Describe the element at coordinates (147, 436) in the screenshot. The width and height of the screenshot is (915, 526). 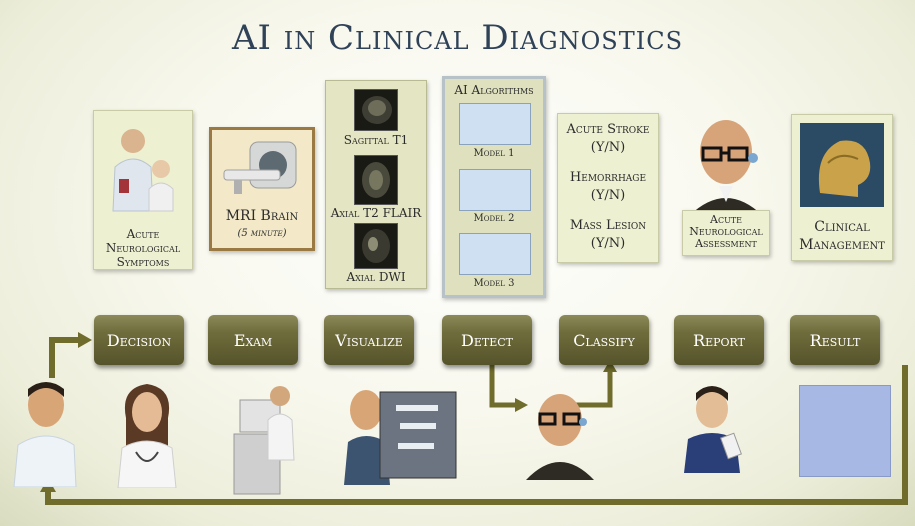
I see `doctor-icon` at that location.